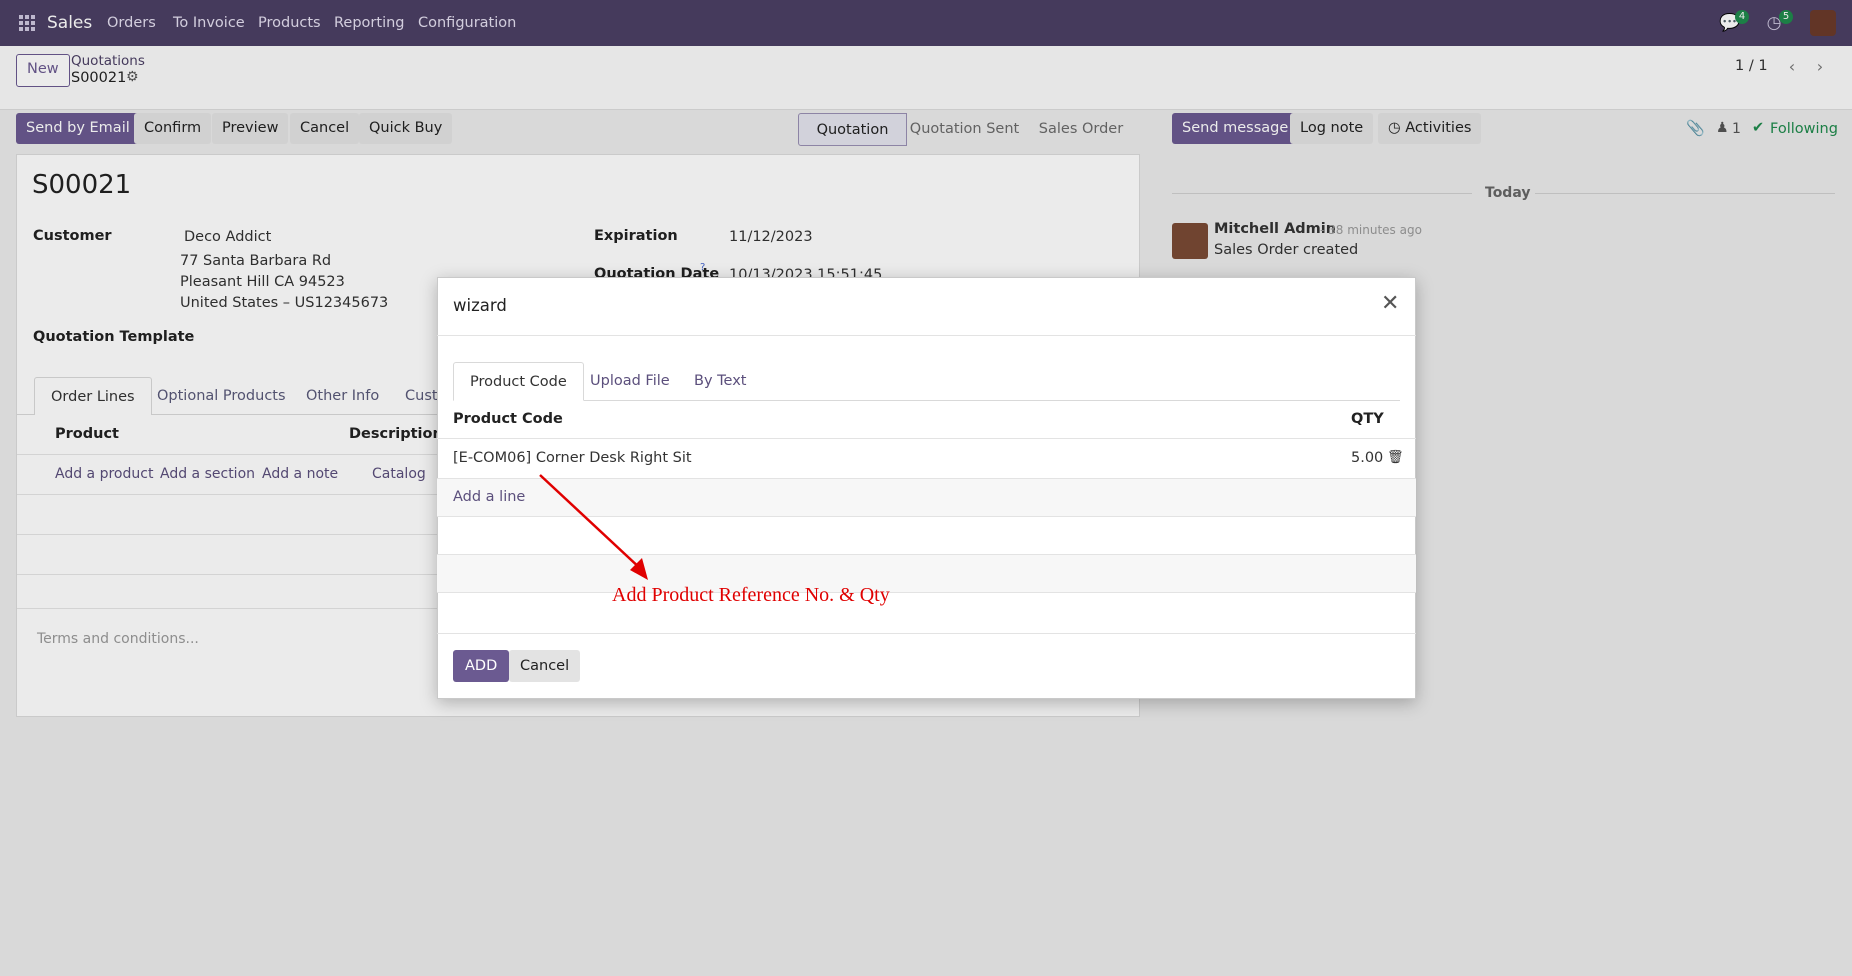  What do you see at coordinates (926, 633) in the screenshot?
I see `modal-footer-divider` at bounding box center [926, 633].